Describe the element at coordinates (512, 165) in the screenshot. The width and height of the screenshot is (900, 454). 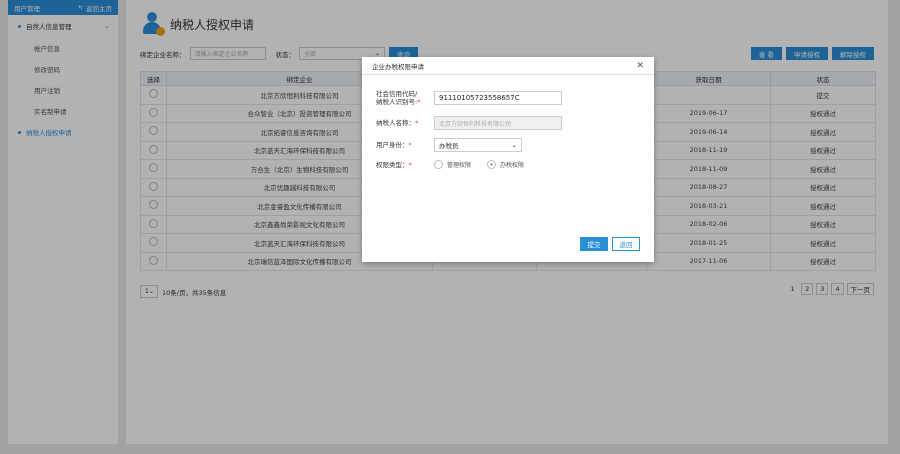
I see `perm-option-label: 办税权限` at that location.